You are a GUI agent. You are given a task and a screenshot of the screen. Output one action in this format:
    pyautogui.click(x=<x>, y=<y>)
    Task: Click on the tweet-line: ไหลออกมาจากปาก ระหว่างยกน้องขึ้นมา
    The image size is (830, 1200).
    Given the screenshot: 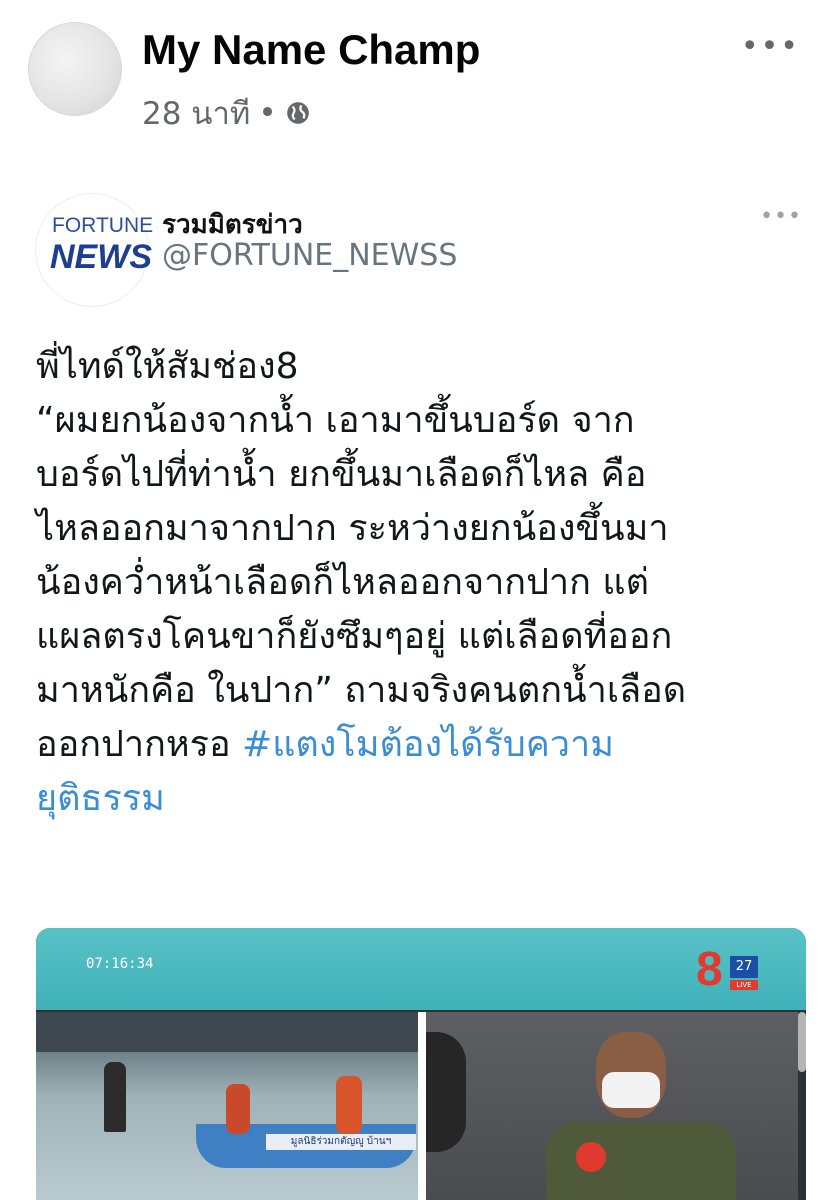 What is the action you would take?
    pyautogui.click(x=352, y=528)
    